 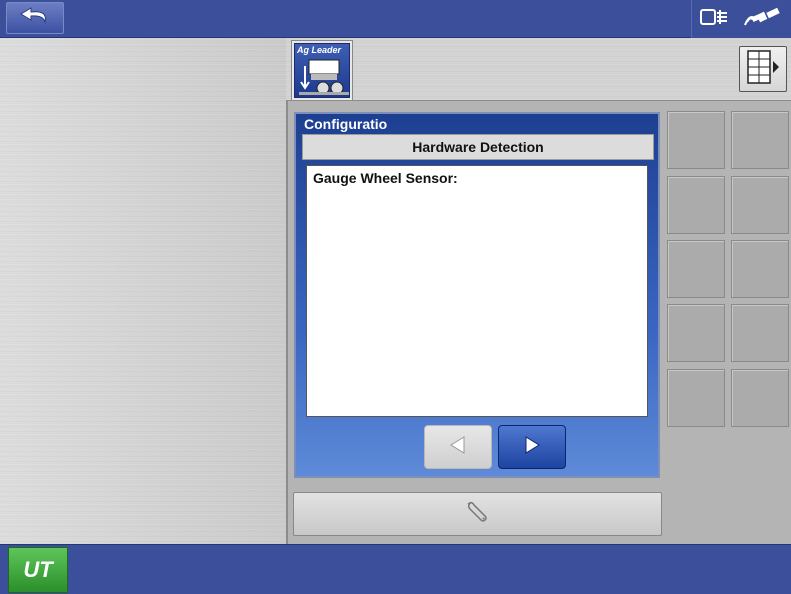 I want to click on right-arrow-icon, so click(x=532, y=447).